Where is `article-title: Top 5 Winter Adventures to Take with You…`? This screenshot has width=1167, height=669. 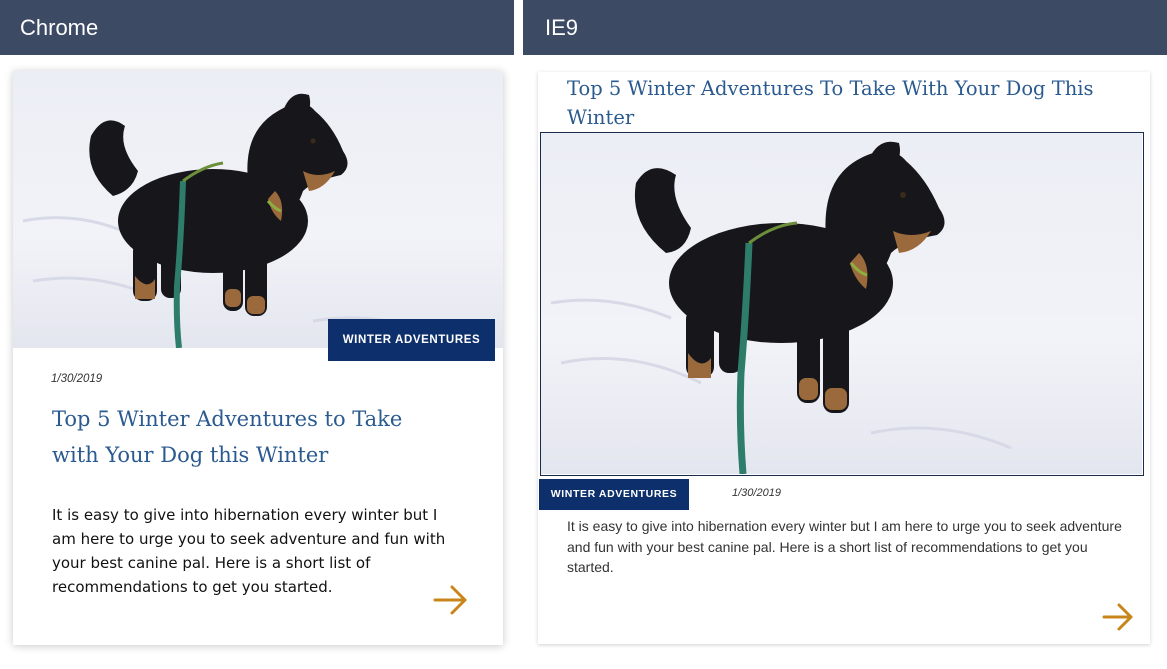 article-title: Top 5 Winter Adventures to Take with You… is located at coordinates (247, 437).